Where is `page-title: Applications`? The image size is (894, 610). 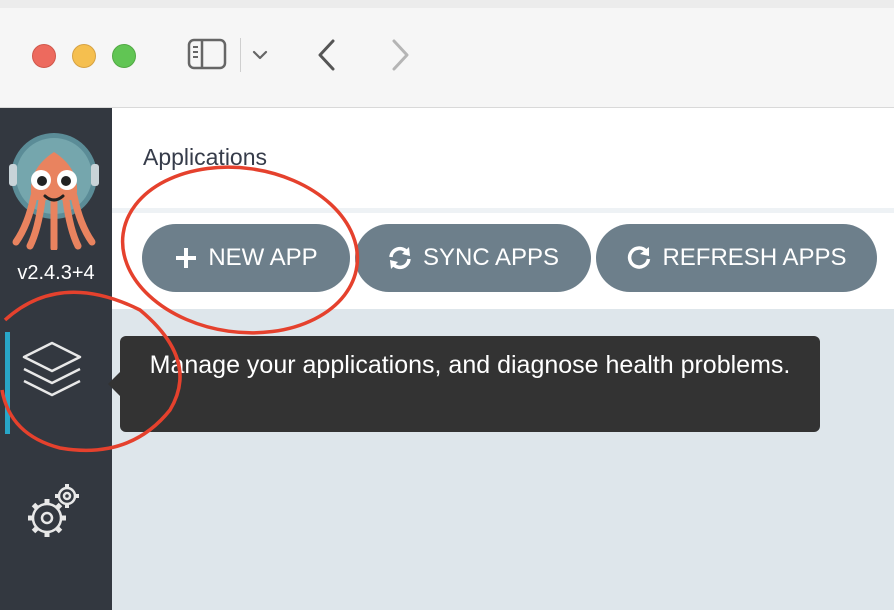 page-title: Applications is located at coordinates (205, 157).